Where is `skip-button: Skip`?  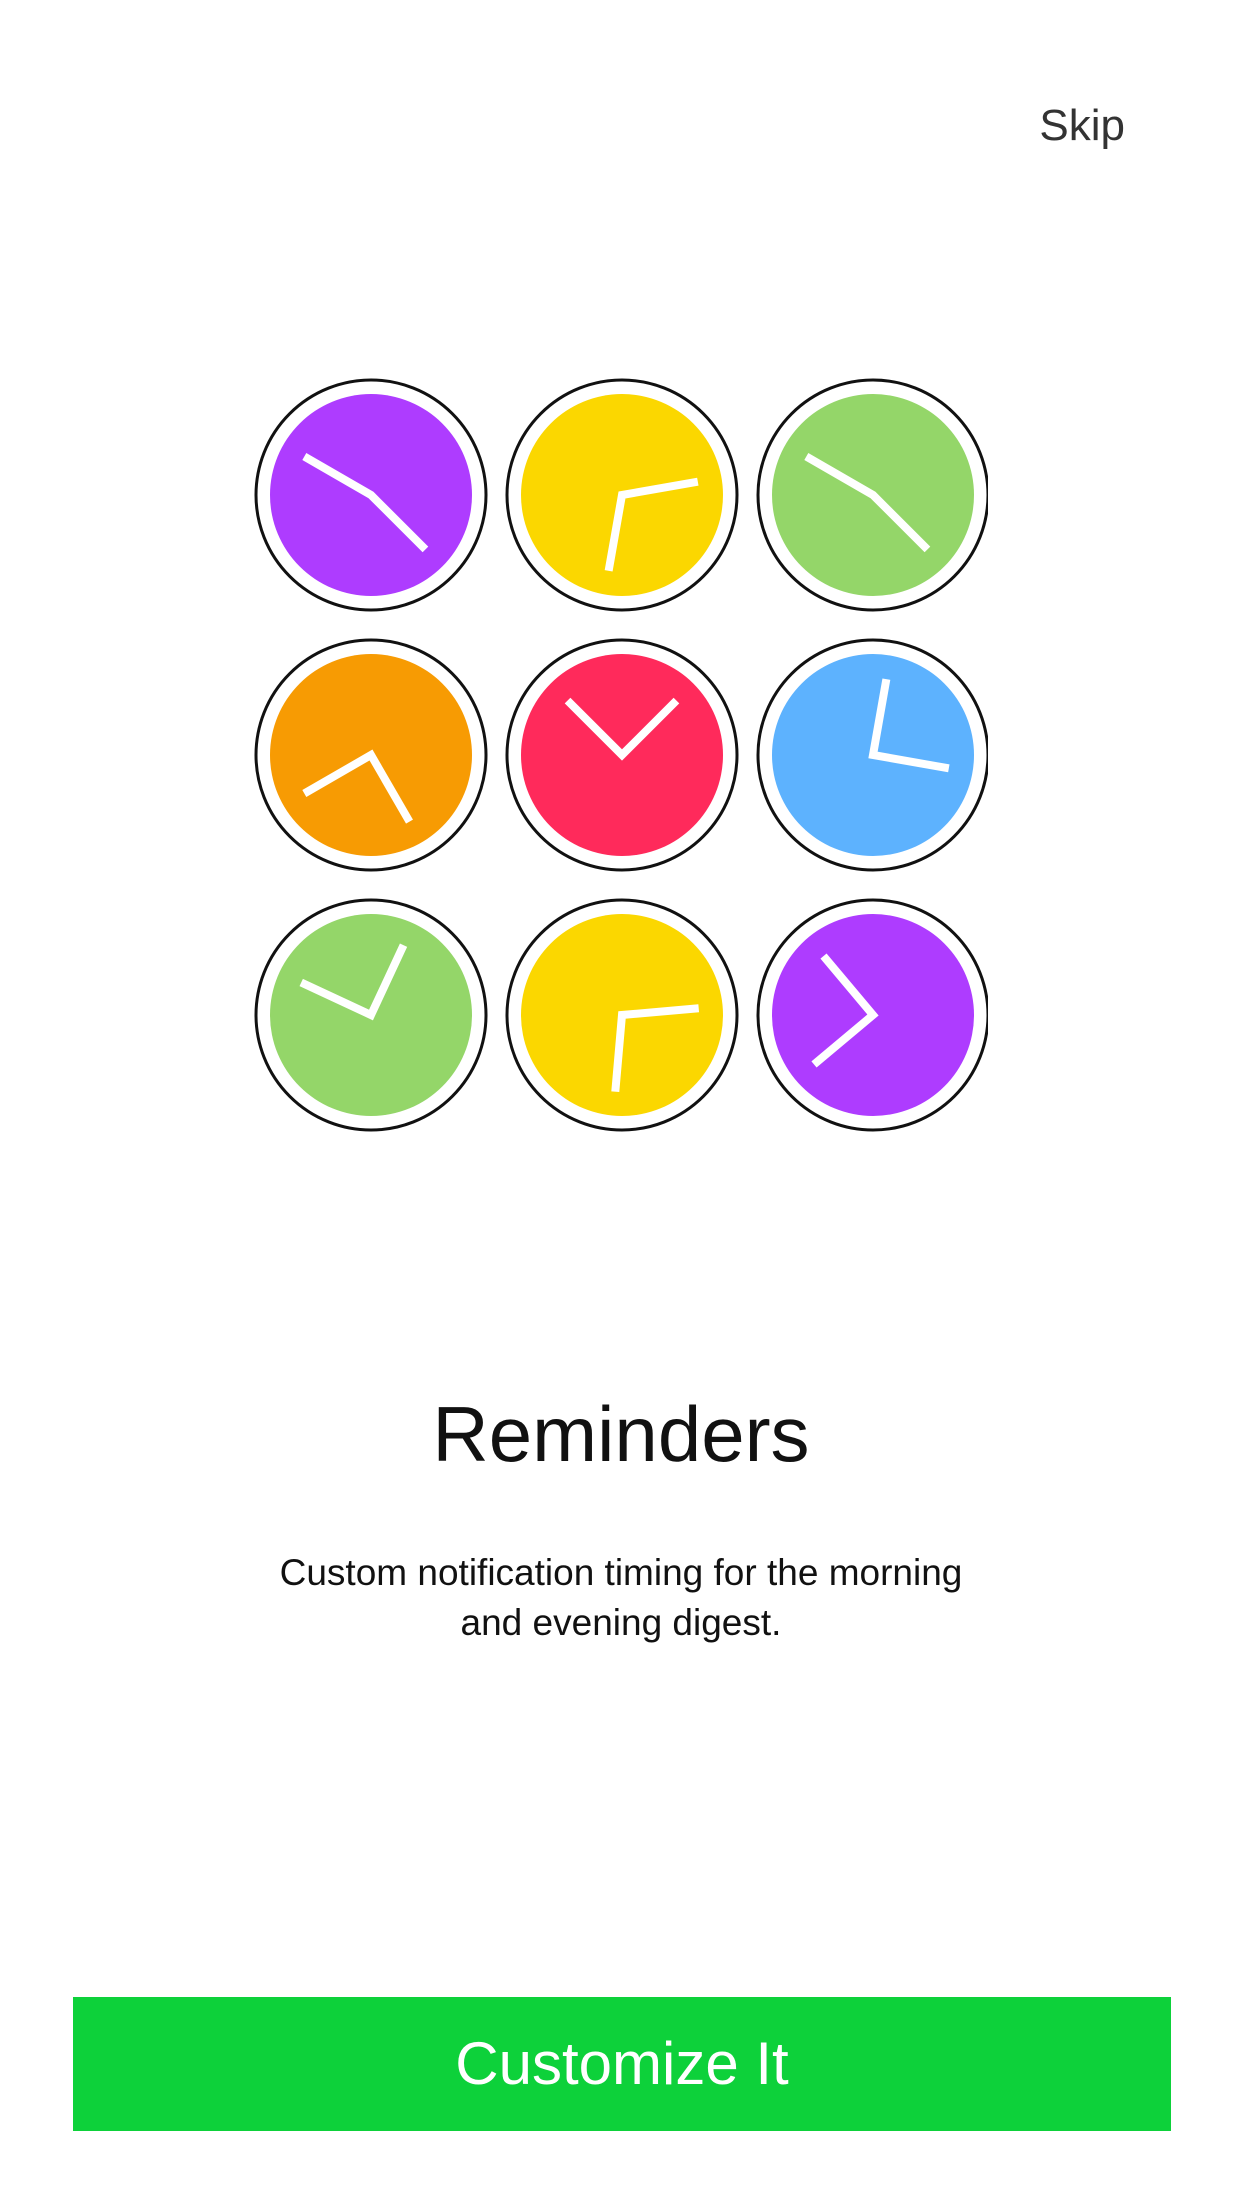 skip-button: Skip is located at coordinates (1082, 126).